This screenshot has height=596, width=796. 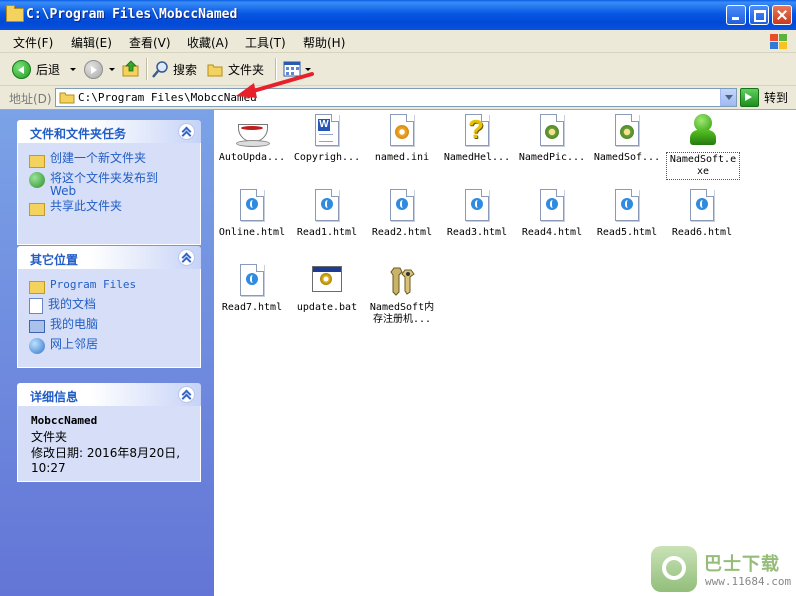 What do you see at coordinates (54, 260) in the screenshot?
I see `panel-title: 其它位置` at bounding box center [54, 260].